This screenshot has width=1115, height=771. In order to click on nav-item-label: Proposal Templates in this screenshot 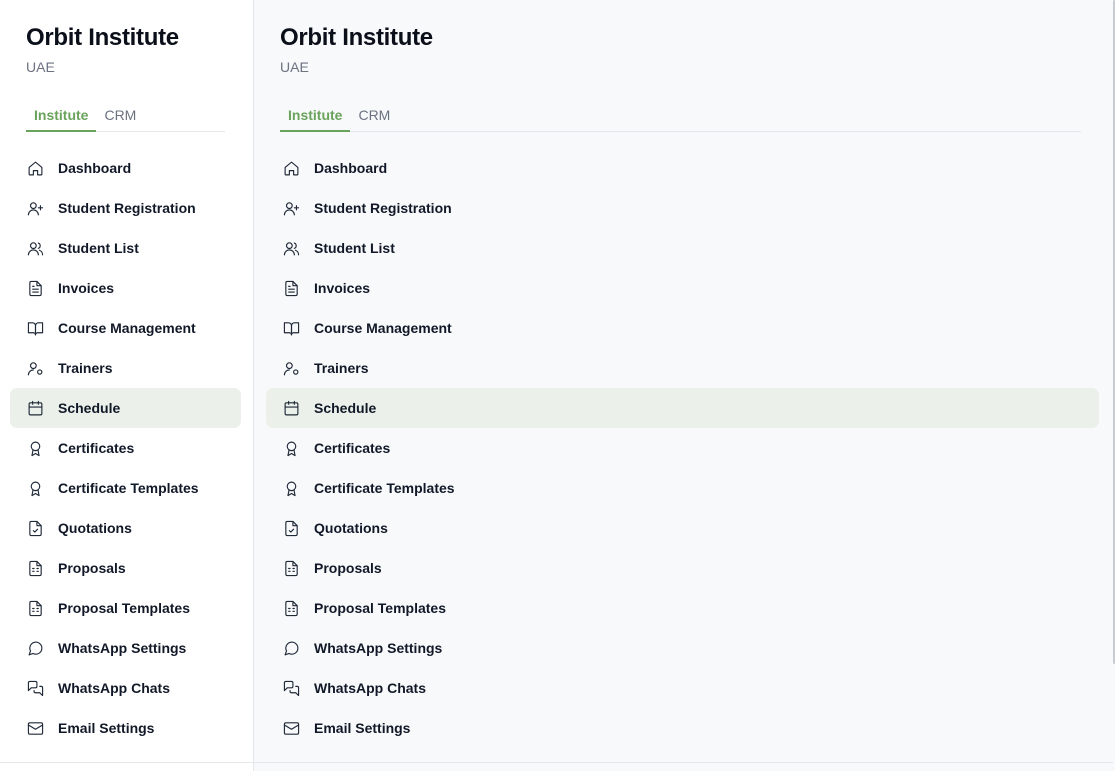, I will do `click(380, 608)`.